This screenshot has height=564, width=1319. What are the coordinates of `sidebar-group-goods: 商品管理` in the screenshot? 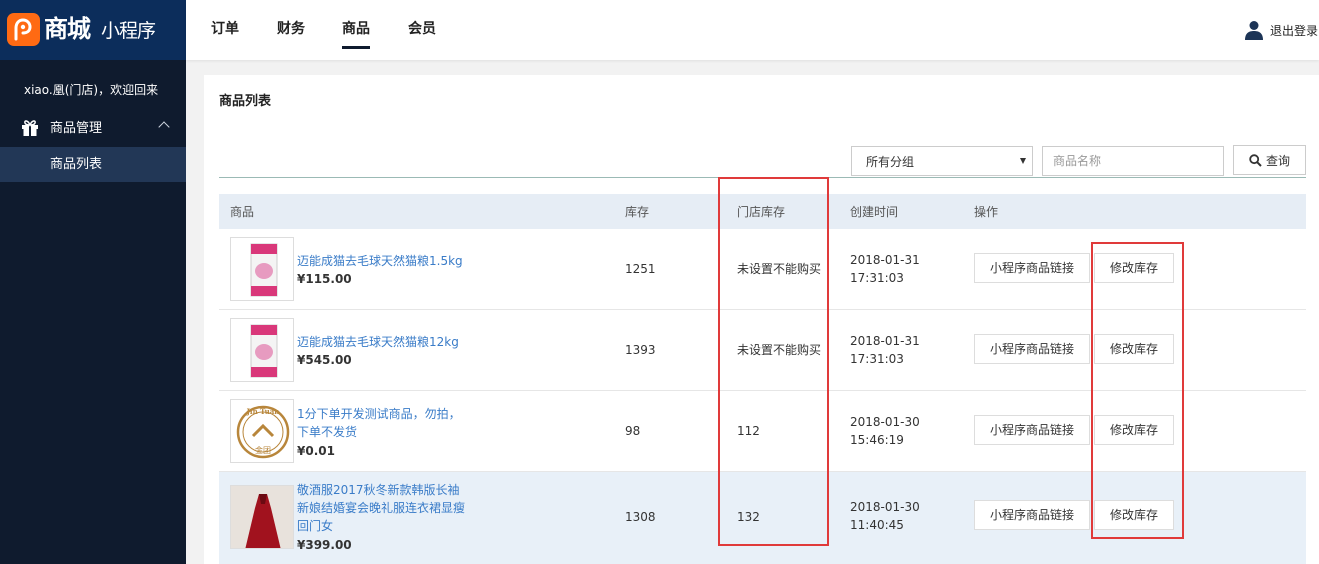 It's located at (93, 129).